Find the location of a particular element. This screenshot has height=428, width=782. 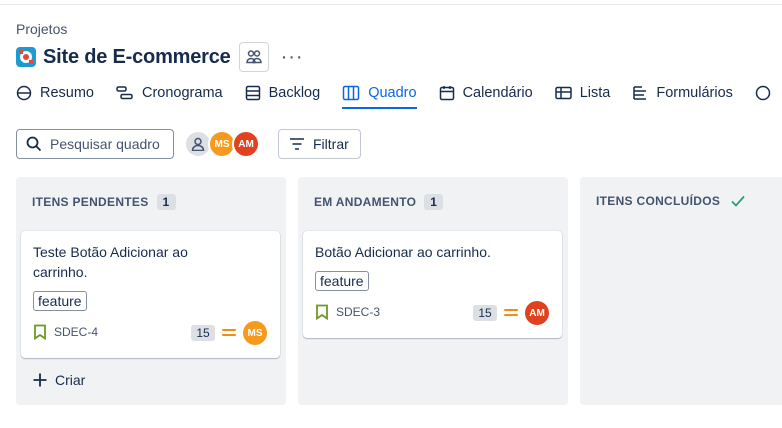

timeline-icon is located at coordinates (124, 93).